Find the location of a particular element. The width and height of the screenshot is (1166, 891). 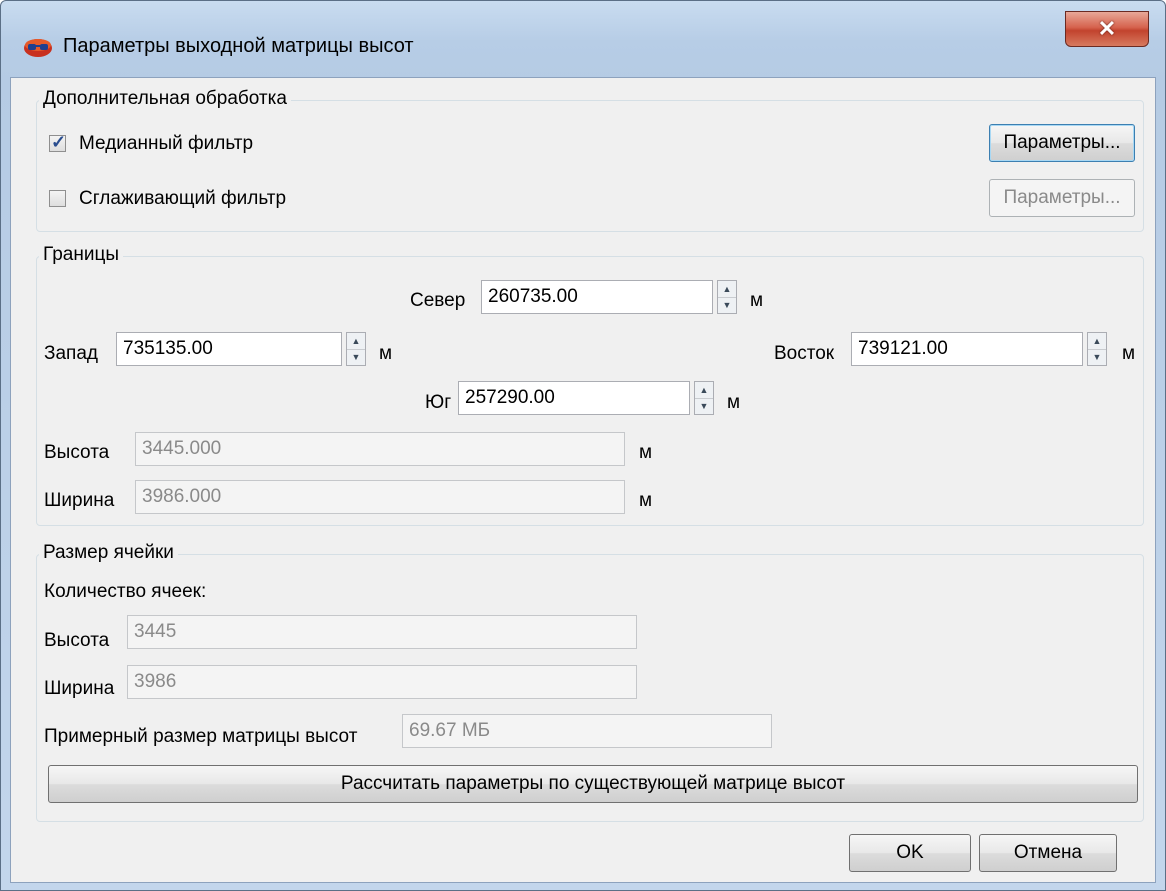

east-spinner: ▲ ▼ is located at coordinates (1097, 349).